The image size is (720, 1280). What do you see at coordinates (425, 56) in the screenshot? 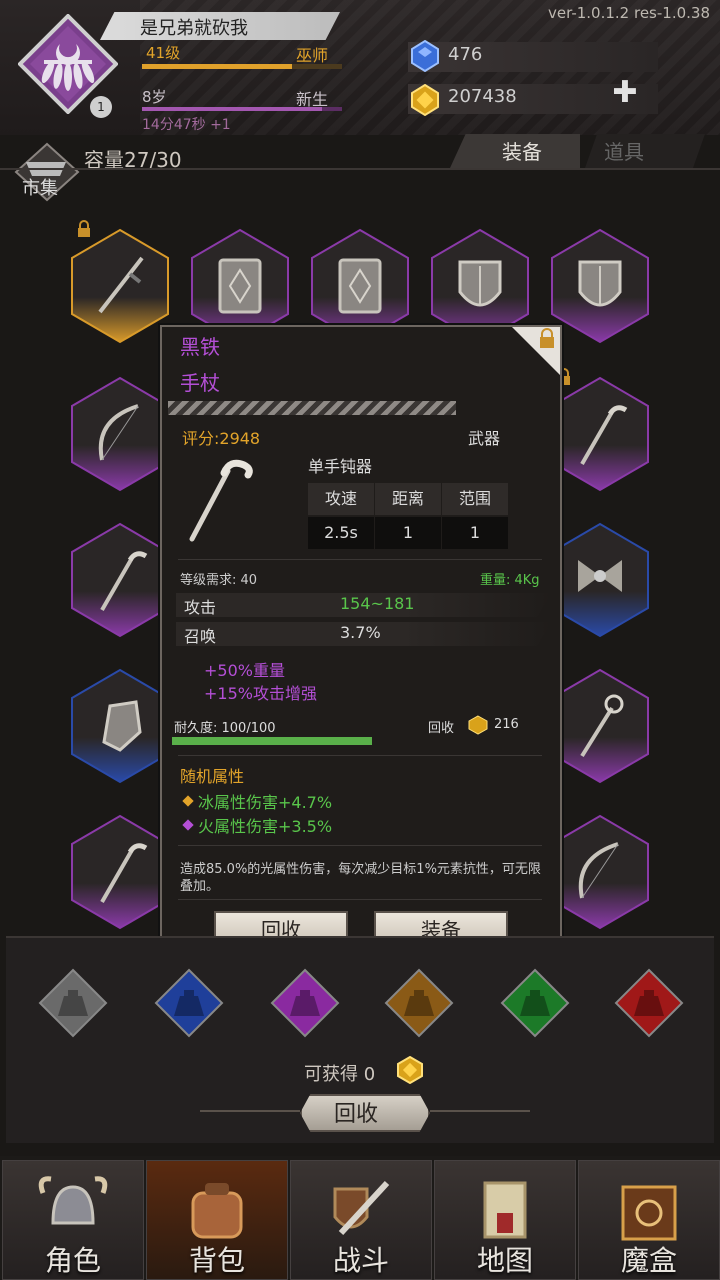
I see `blue-gem-icon` at bounding box center [425, 56].